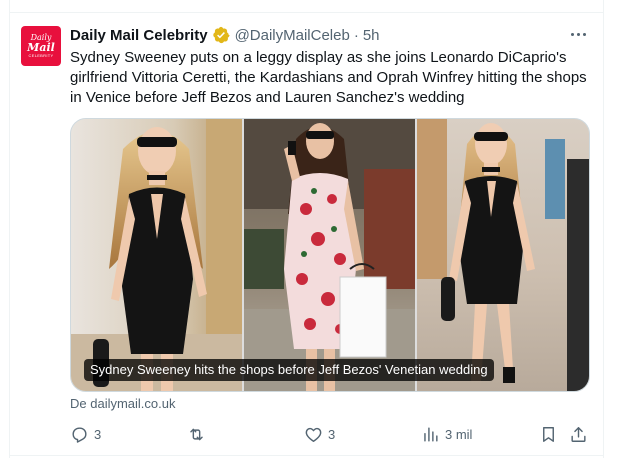 The height and width of the screenshot is (458, 620). I want to click on share-button, so click(578, 434).